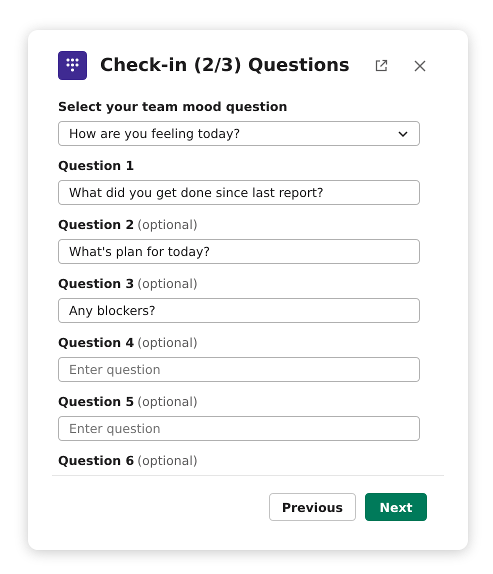 The image size is (493, 574). I want to click on chevron-down-icon, so click(403, 134).